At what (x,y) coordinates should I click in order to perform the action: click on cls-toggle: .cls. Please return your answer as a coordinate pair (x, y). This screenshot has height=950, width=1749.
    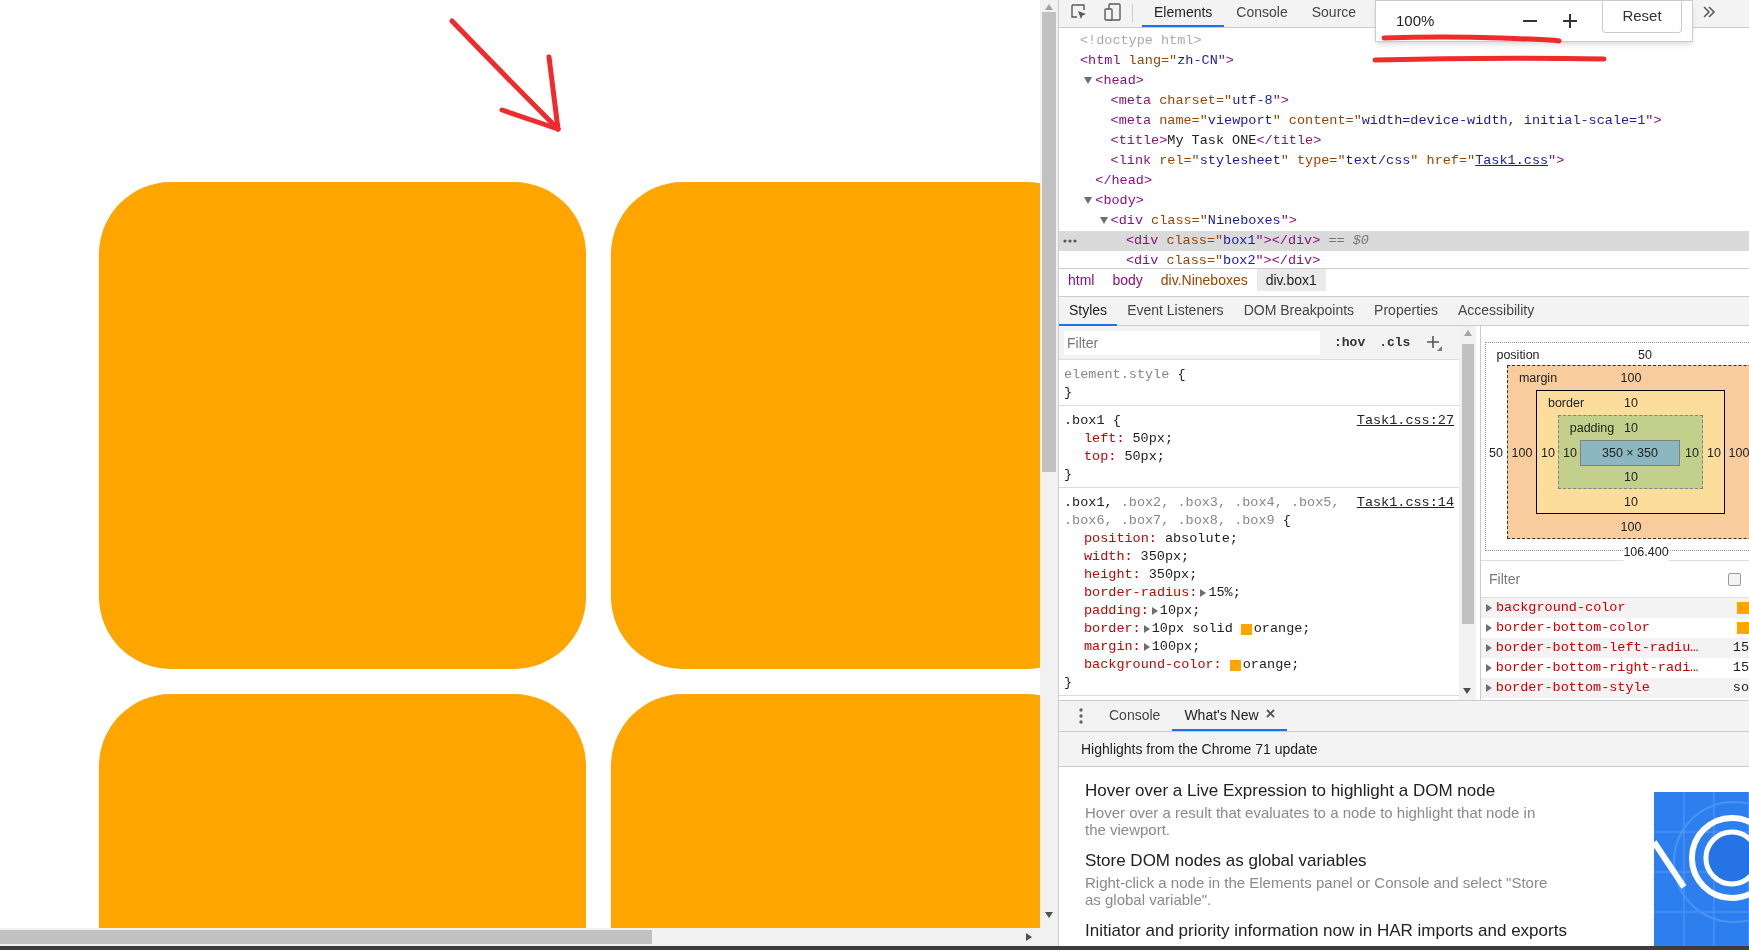
    Looking at the image, I should click on (1395, 342).